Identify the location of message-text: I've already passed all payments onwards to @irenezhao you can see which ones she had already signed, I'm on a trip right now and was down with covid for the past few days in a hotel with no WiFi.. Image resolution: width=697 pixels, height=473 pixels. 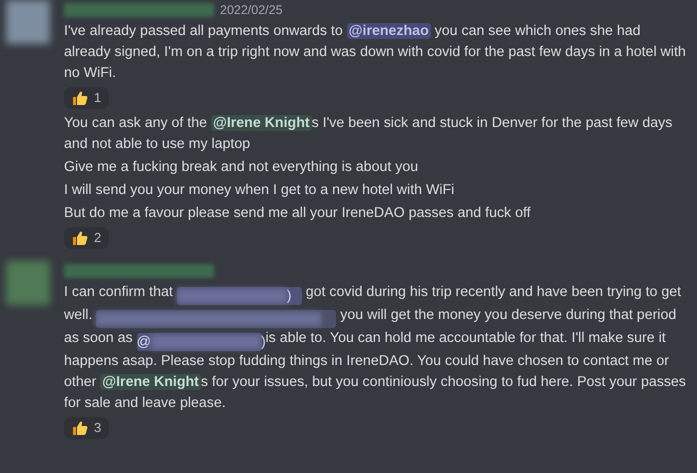
(375, 52).